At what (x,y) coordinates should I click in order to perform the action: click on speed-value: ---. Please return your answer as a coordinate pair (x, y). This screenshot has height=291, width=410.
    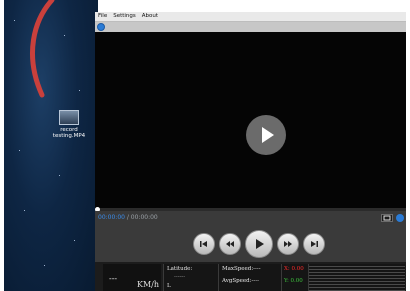
    Looking at the image, I should click on (113, 278).